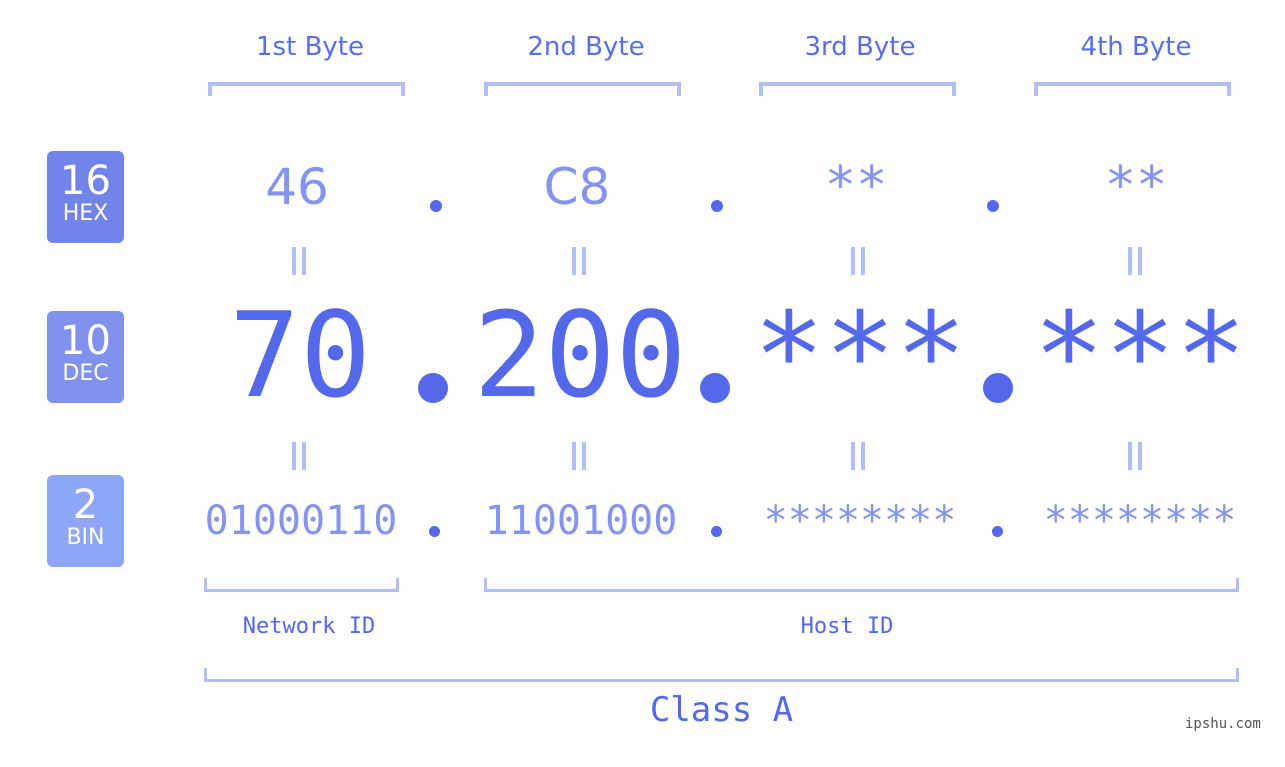 The image size is (1285, 767). Describe the element at coordinates (1136, 47) in the screenshot. I see `byte-header-4: 4th Byte` at that location.